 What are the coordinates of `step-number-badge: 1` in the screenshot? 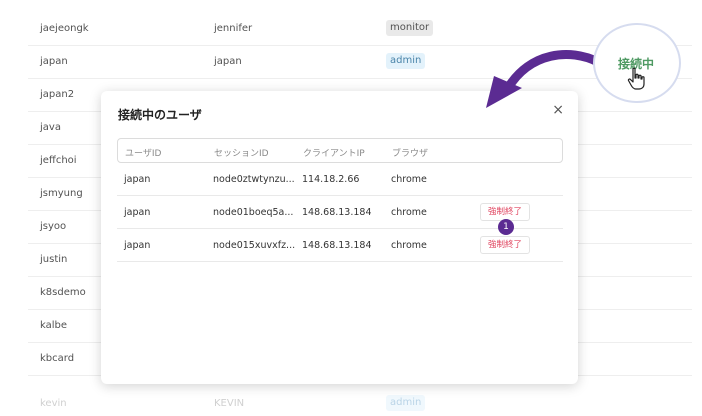 It's located at (506, 227).